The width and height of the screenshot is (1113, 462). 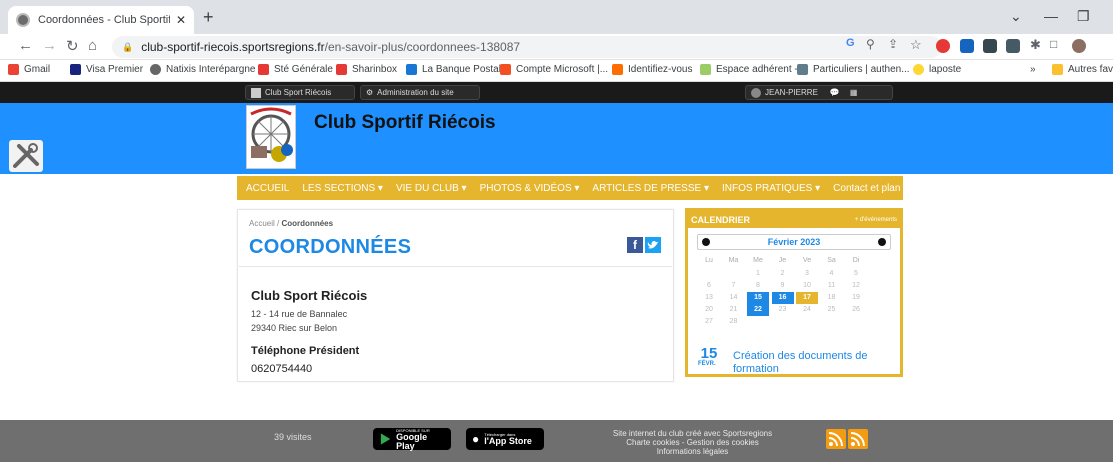 What do you see at coordinates (835, 92) in the screenshot?
I see `chat-icon: 💬` at bounding box center [835, 92].